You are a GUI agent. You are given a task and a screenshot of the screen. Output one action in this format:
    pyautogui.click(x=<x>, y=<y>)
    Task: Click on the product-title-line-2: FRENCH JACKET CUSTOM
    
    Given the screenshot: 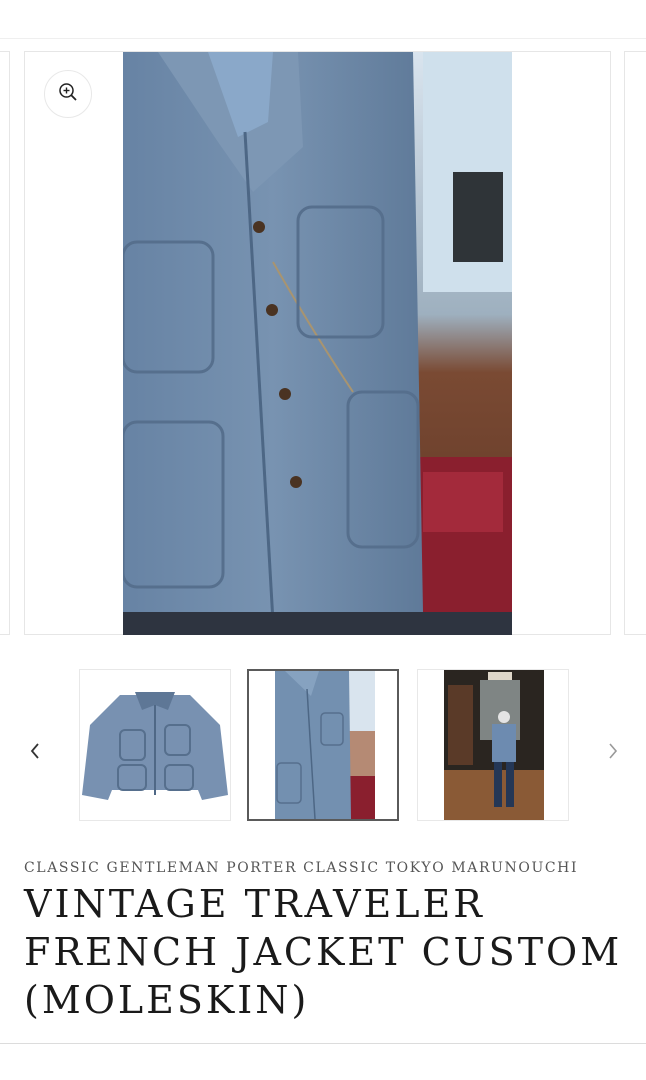 What is the action you would take?
    pyautogui.click(x=323, y=952)
    